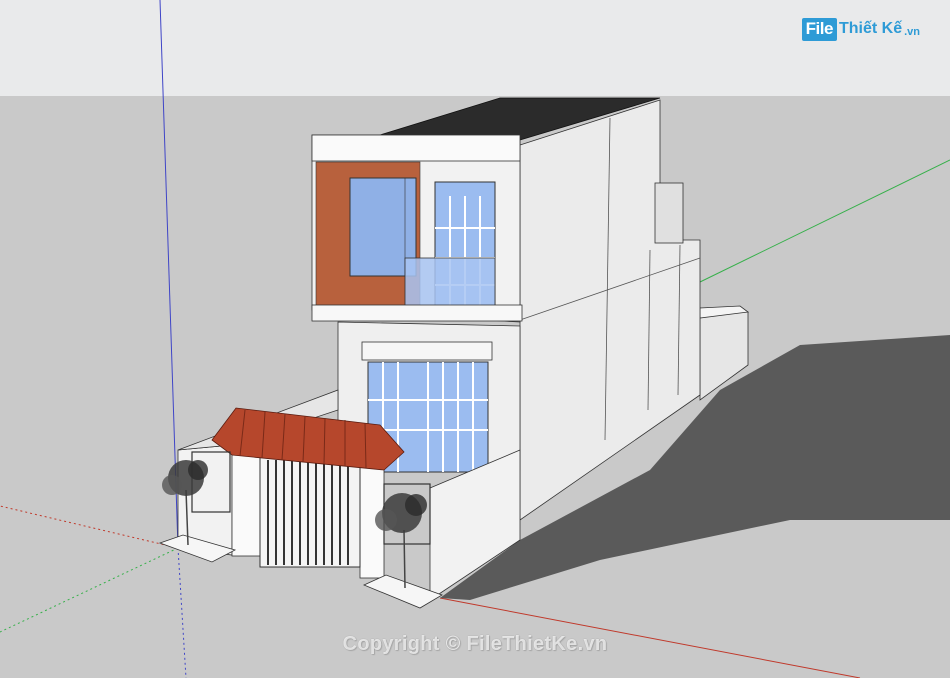  What do you see at coordinates (475, 644) in the screenshot?
I see `copyright-watermark: Copyright © FileThietKe.vn` at bounding box center [475, 644].